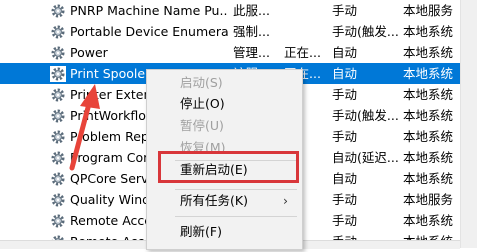  What do you see at coordinates (89, 52) in the screenshot?
I see `service-name: Power` at bounding box center [89, 52].